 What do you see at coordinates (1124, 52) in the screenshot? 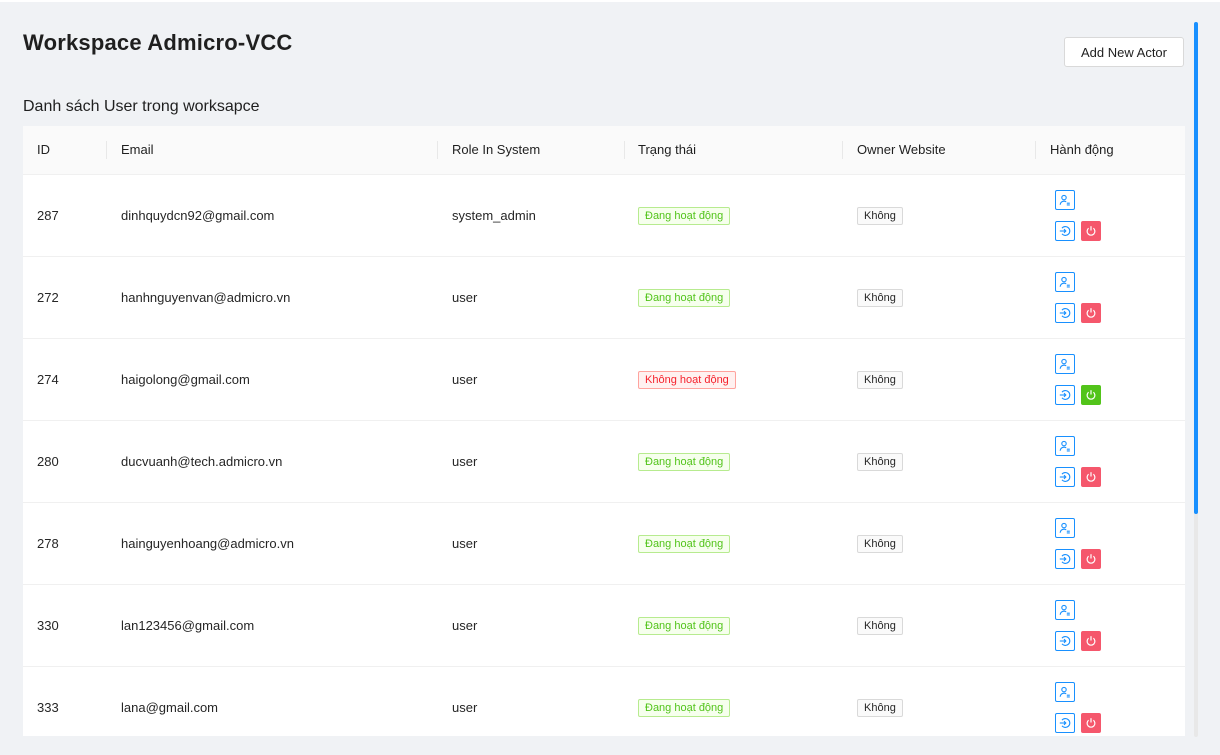
I see `add-new-actor-button: Add New Actor` at bounding box center [1124, 52].